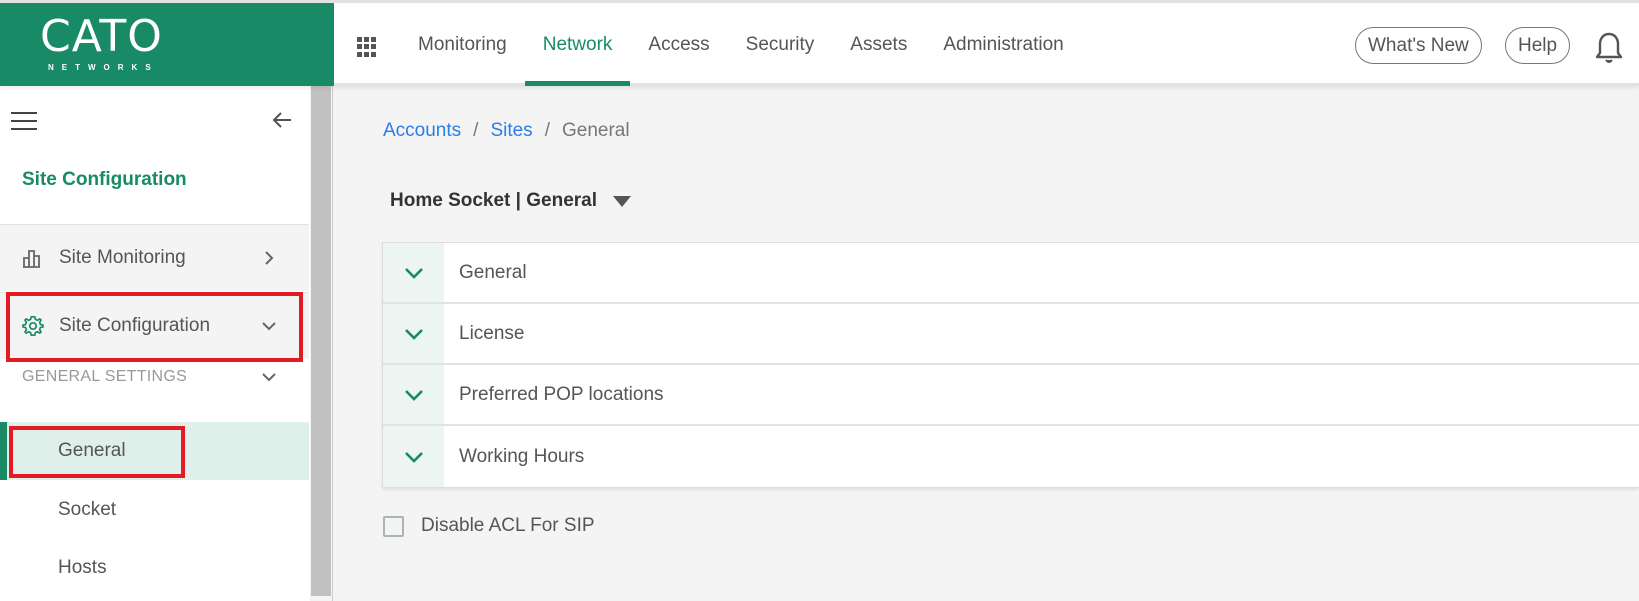  Describe the element at coordinates (622, 201) in the screenshot. I see `caret-down-icon` at that location.